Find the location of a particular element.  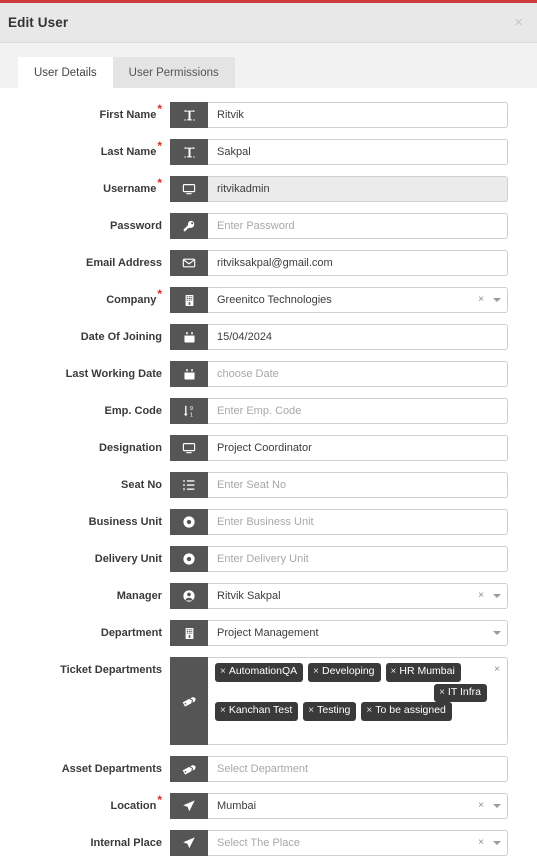

form-row-first-name: First Name* Ritvik is located at coordinates (268, 115).